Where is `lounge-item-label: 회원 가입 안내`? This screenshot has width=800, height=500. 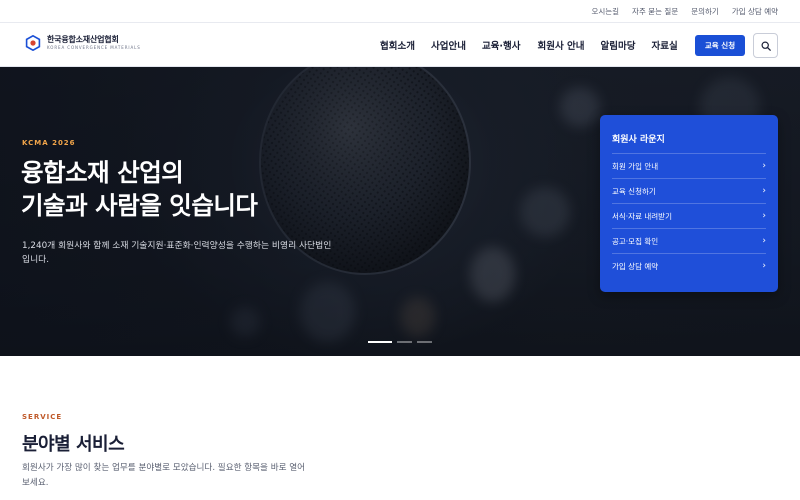 lounge-item-label: 회원 가입 안내 is located at coordinates (635, 166).